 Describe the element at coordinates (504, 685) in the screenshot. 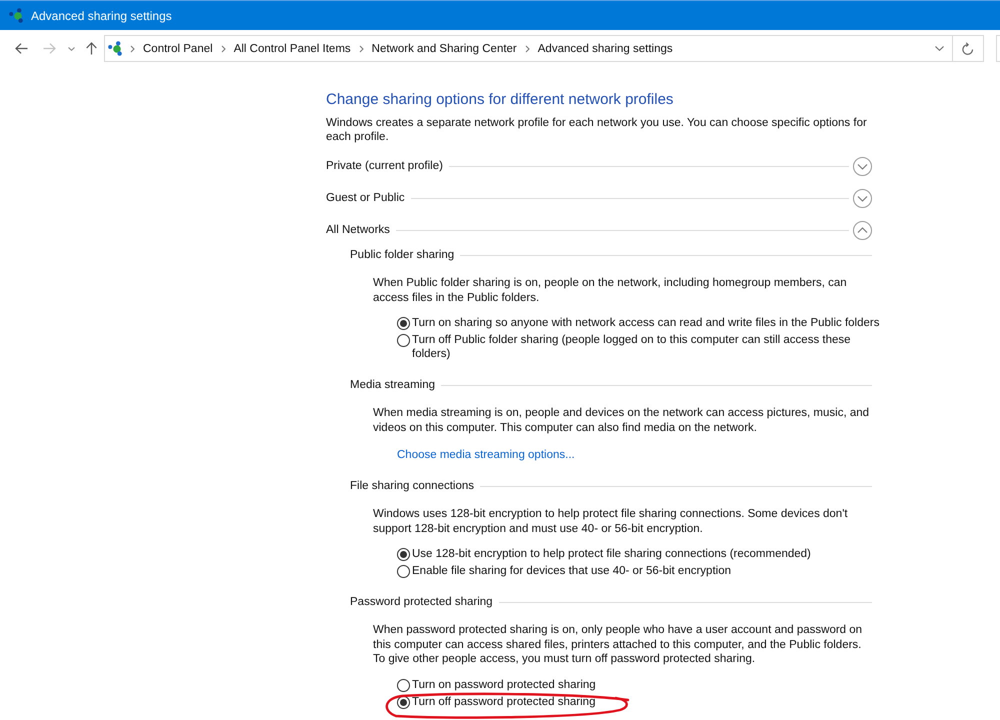

I see `option-label: Turn on password protected sharing` at that location.